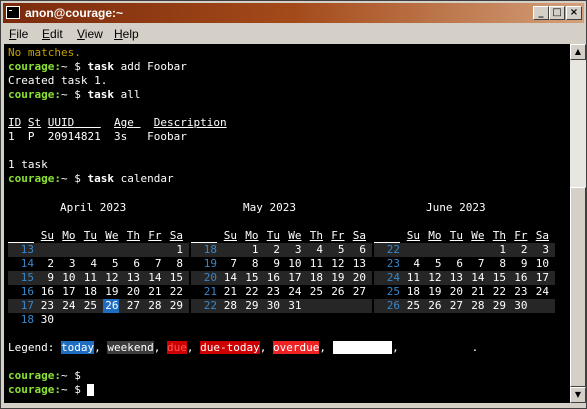  Describe the element at coordinates (541, 13) in the screenshot. I see `minimize-button: _` at that location.